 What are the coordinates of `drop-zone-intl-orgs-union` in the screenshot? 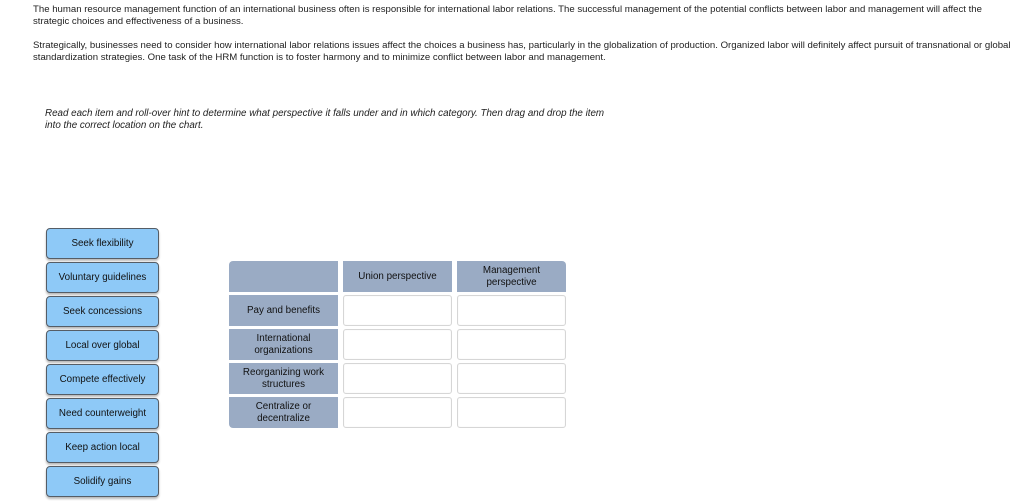 It's located at (397, 344).